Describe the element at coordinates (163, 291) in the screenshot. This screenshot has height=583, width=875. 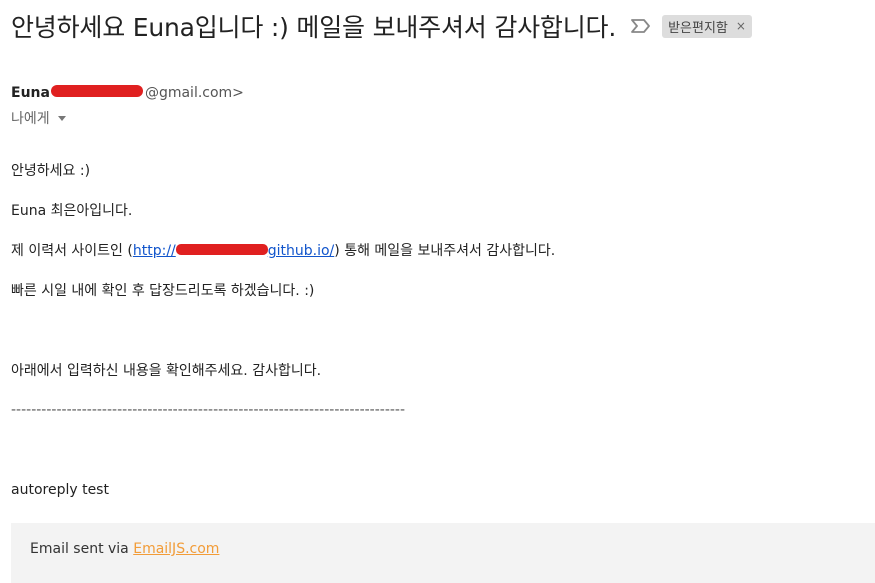
I see `body-reply-promise: 빠른 시일 내에 확인 후 답장드리도록 하겠습니다. :)` at that location.